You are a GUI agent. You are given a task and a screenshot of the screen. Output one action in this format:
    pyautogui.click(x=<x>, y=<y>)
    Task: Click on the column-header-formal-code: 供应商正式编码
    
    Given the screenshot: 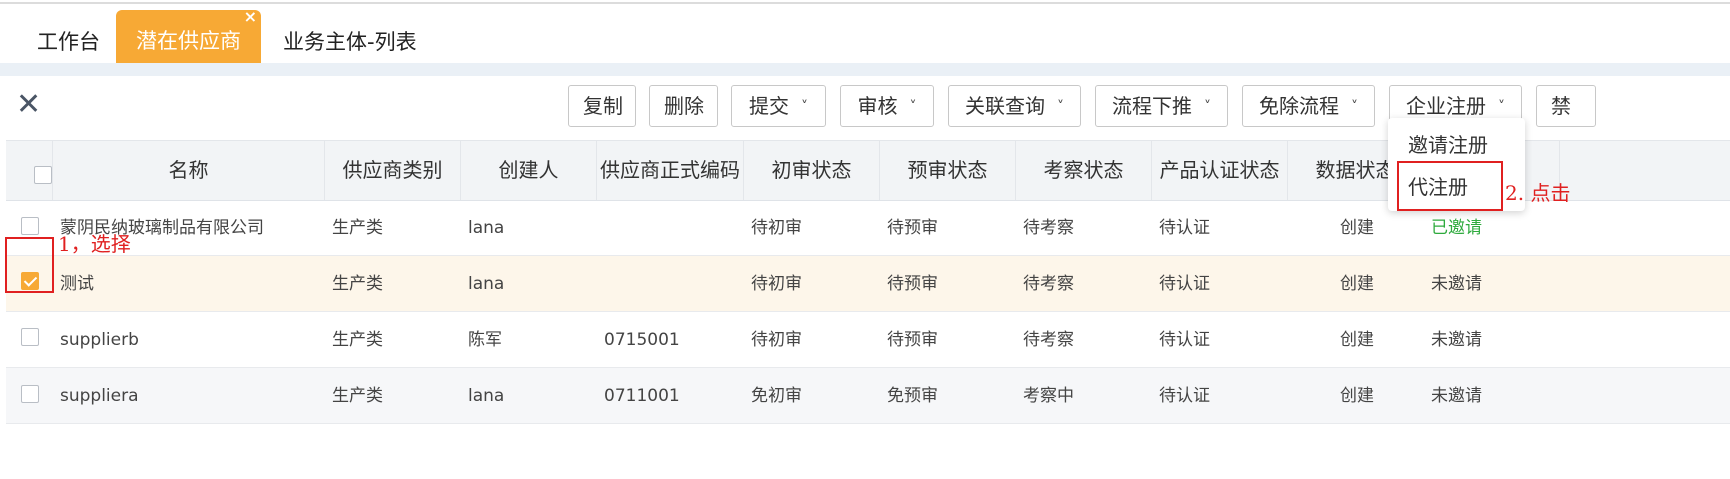 What is the action you would take?
    pyautogui.click(x=670, y=170)
    